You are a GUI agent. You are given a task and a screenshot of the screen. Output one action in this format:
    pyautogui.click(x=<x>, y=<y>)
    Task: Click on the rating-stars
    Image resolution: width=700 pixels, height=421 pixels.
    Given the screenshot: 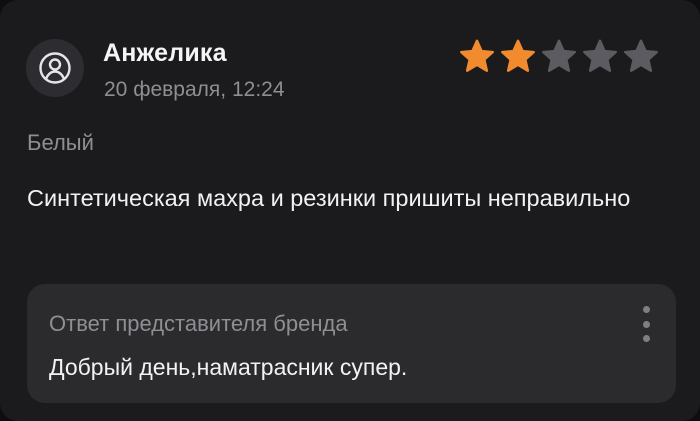 What is the action you would take?
    pyautogui.click(x=559, y=57)
    